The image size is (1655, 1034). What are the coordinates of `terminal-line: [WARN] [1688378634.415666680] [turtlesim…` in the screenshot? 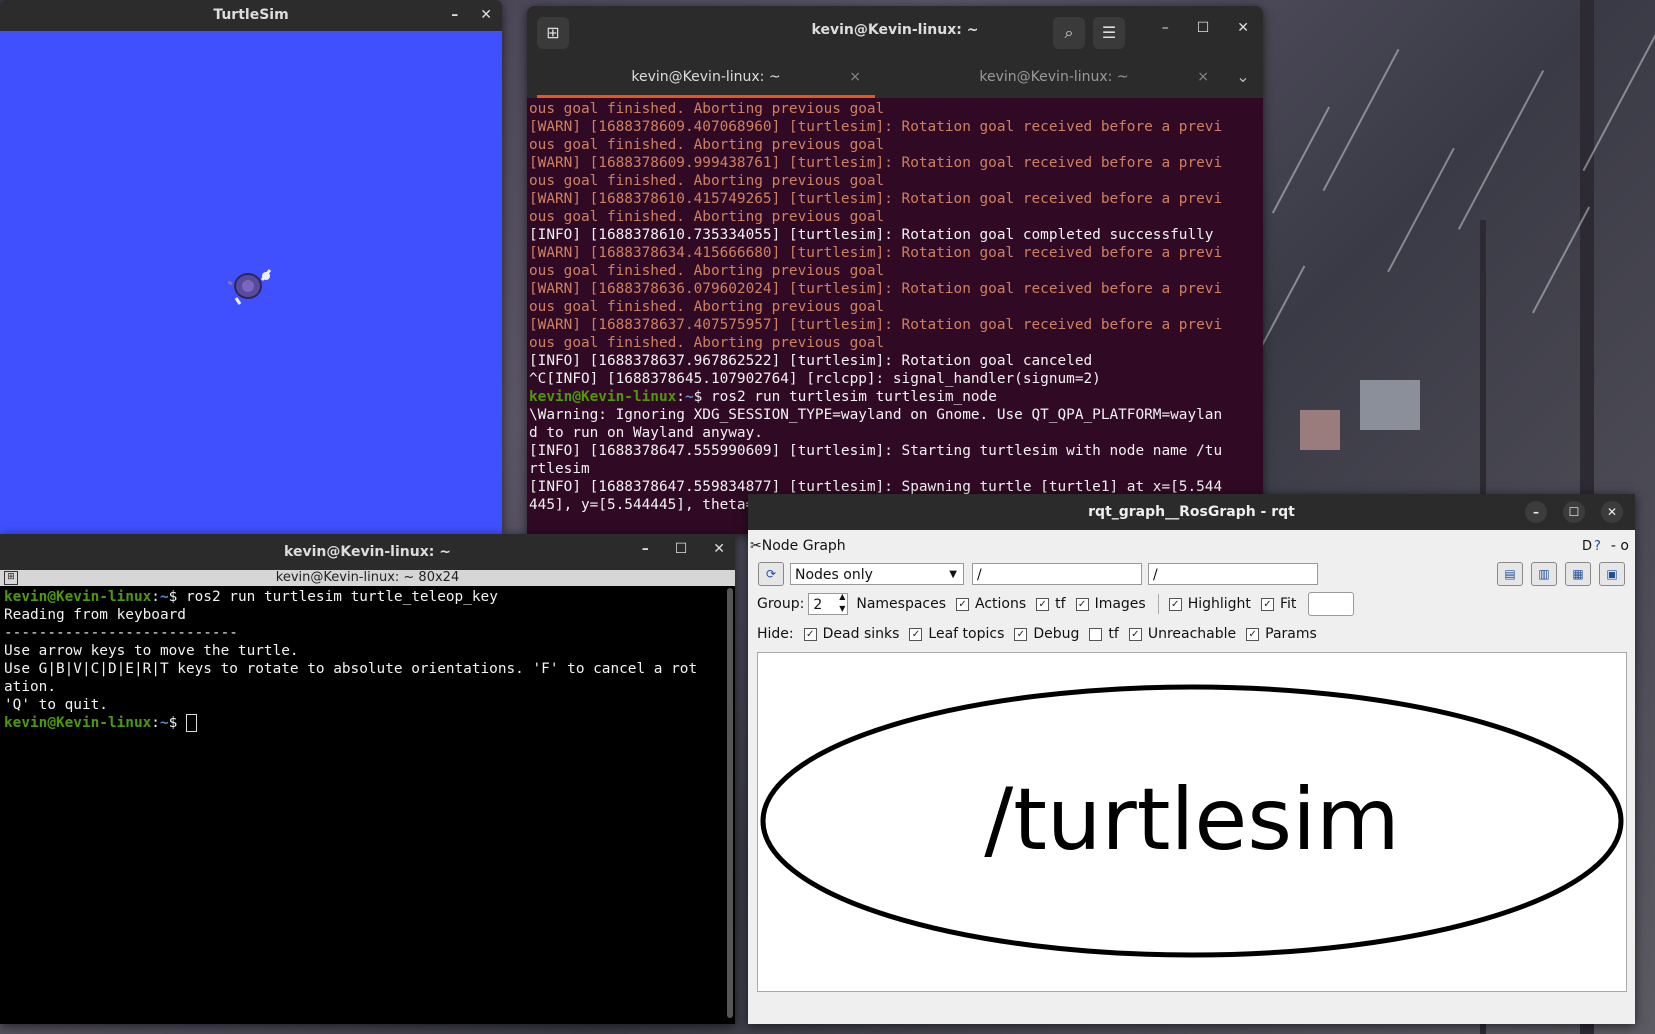 It's located at (876, 253).